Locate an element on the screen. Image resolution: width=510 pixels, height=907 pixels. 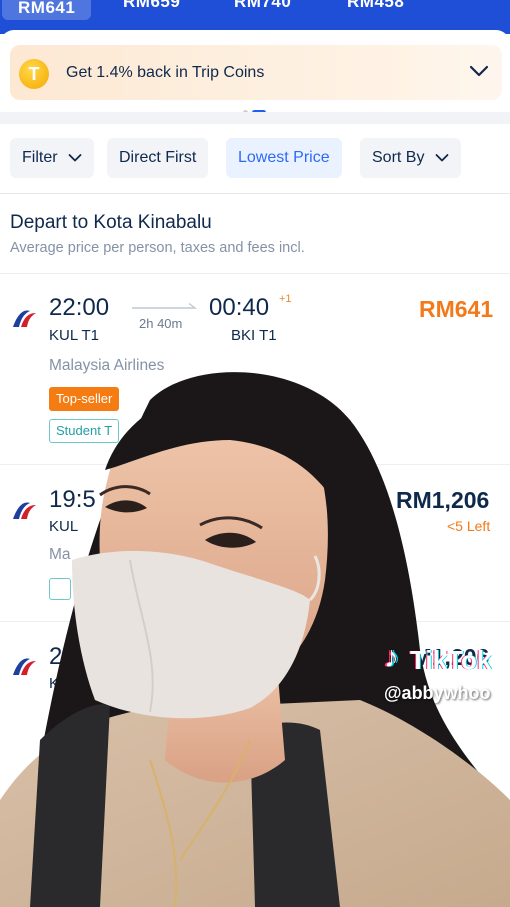
filter-label: Filter is located at coordinates (40, 157).